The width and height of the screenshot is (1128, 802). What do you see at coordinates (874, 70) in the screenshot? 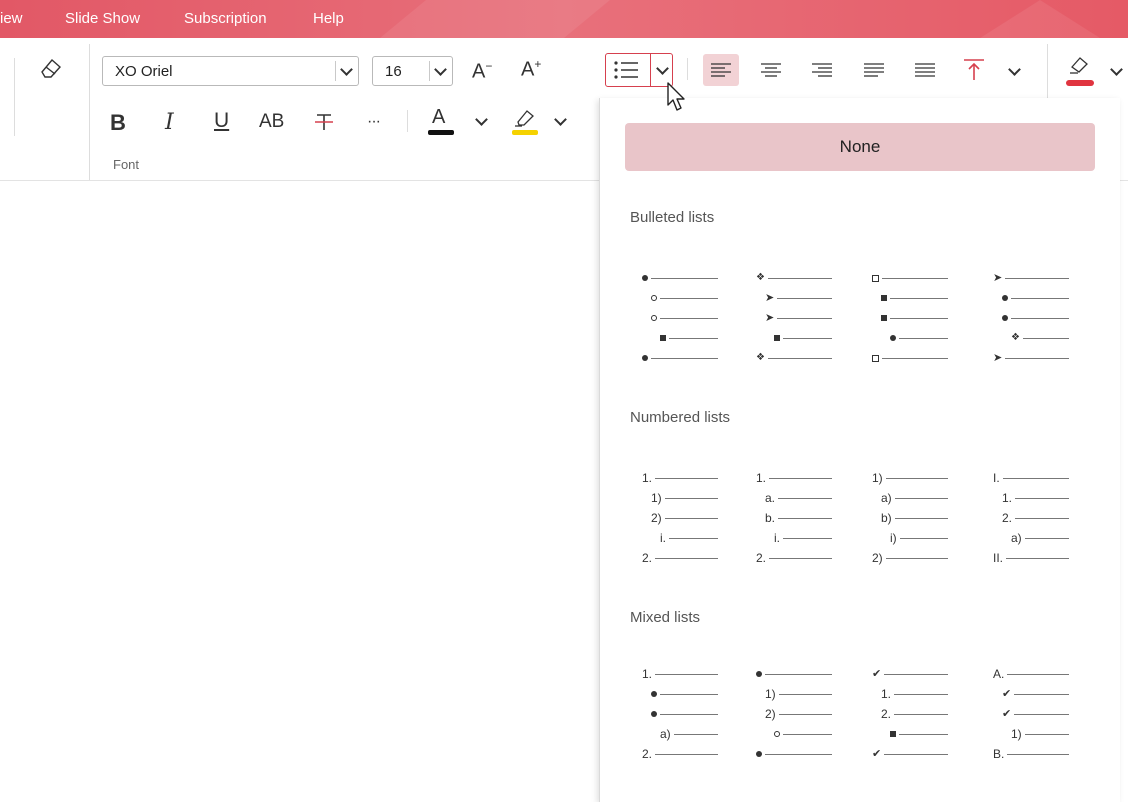
I see `justify-icon` at bounding box center [874, 70].